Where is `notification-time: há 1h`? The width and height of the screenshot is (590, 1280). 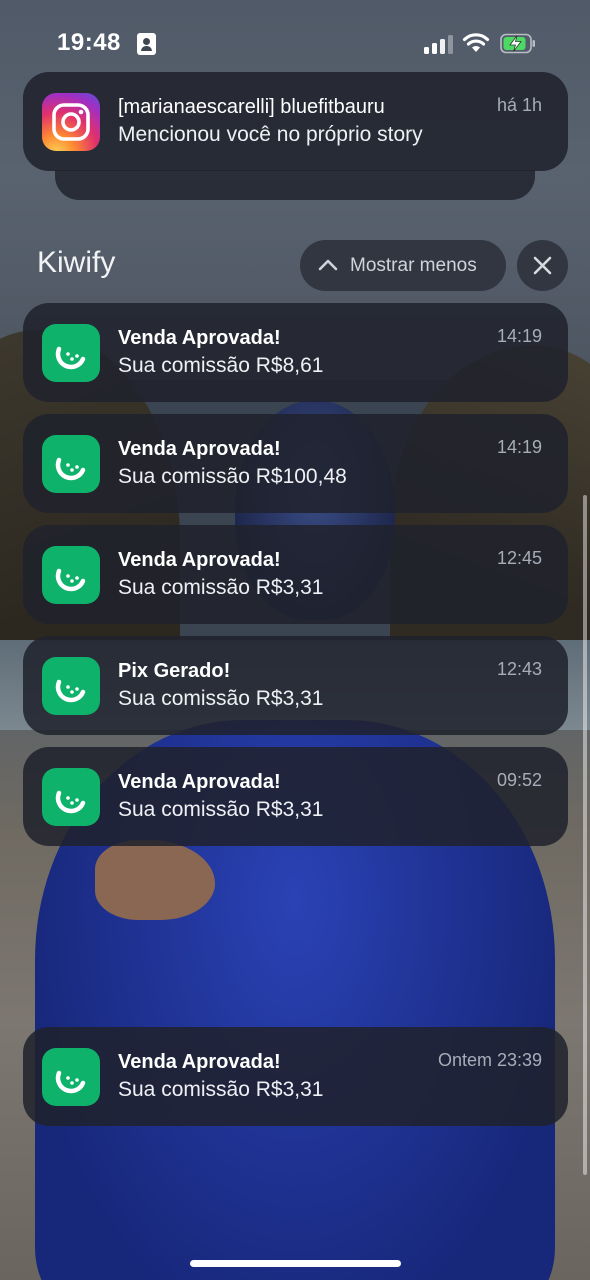
notification-time: há 1h is located at coordinates (519, 105).